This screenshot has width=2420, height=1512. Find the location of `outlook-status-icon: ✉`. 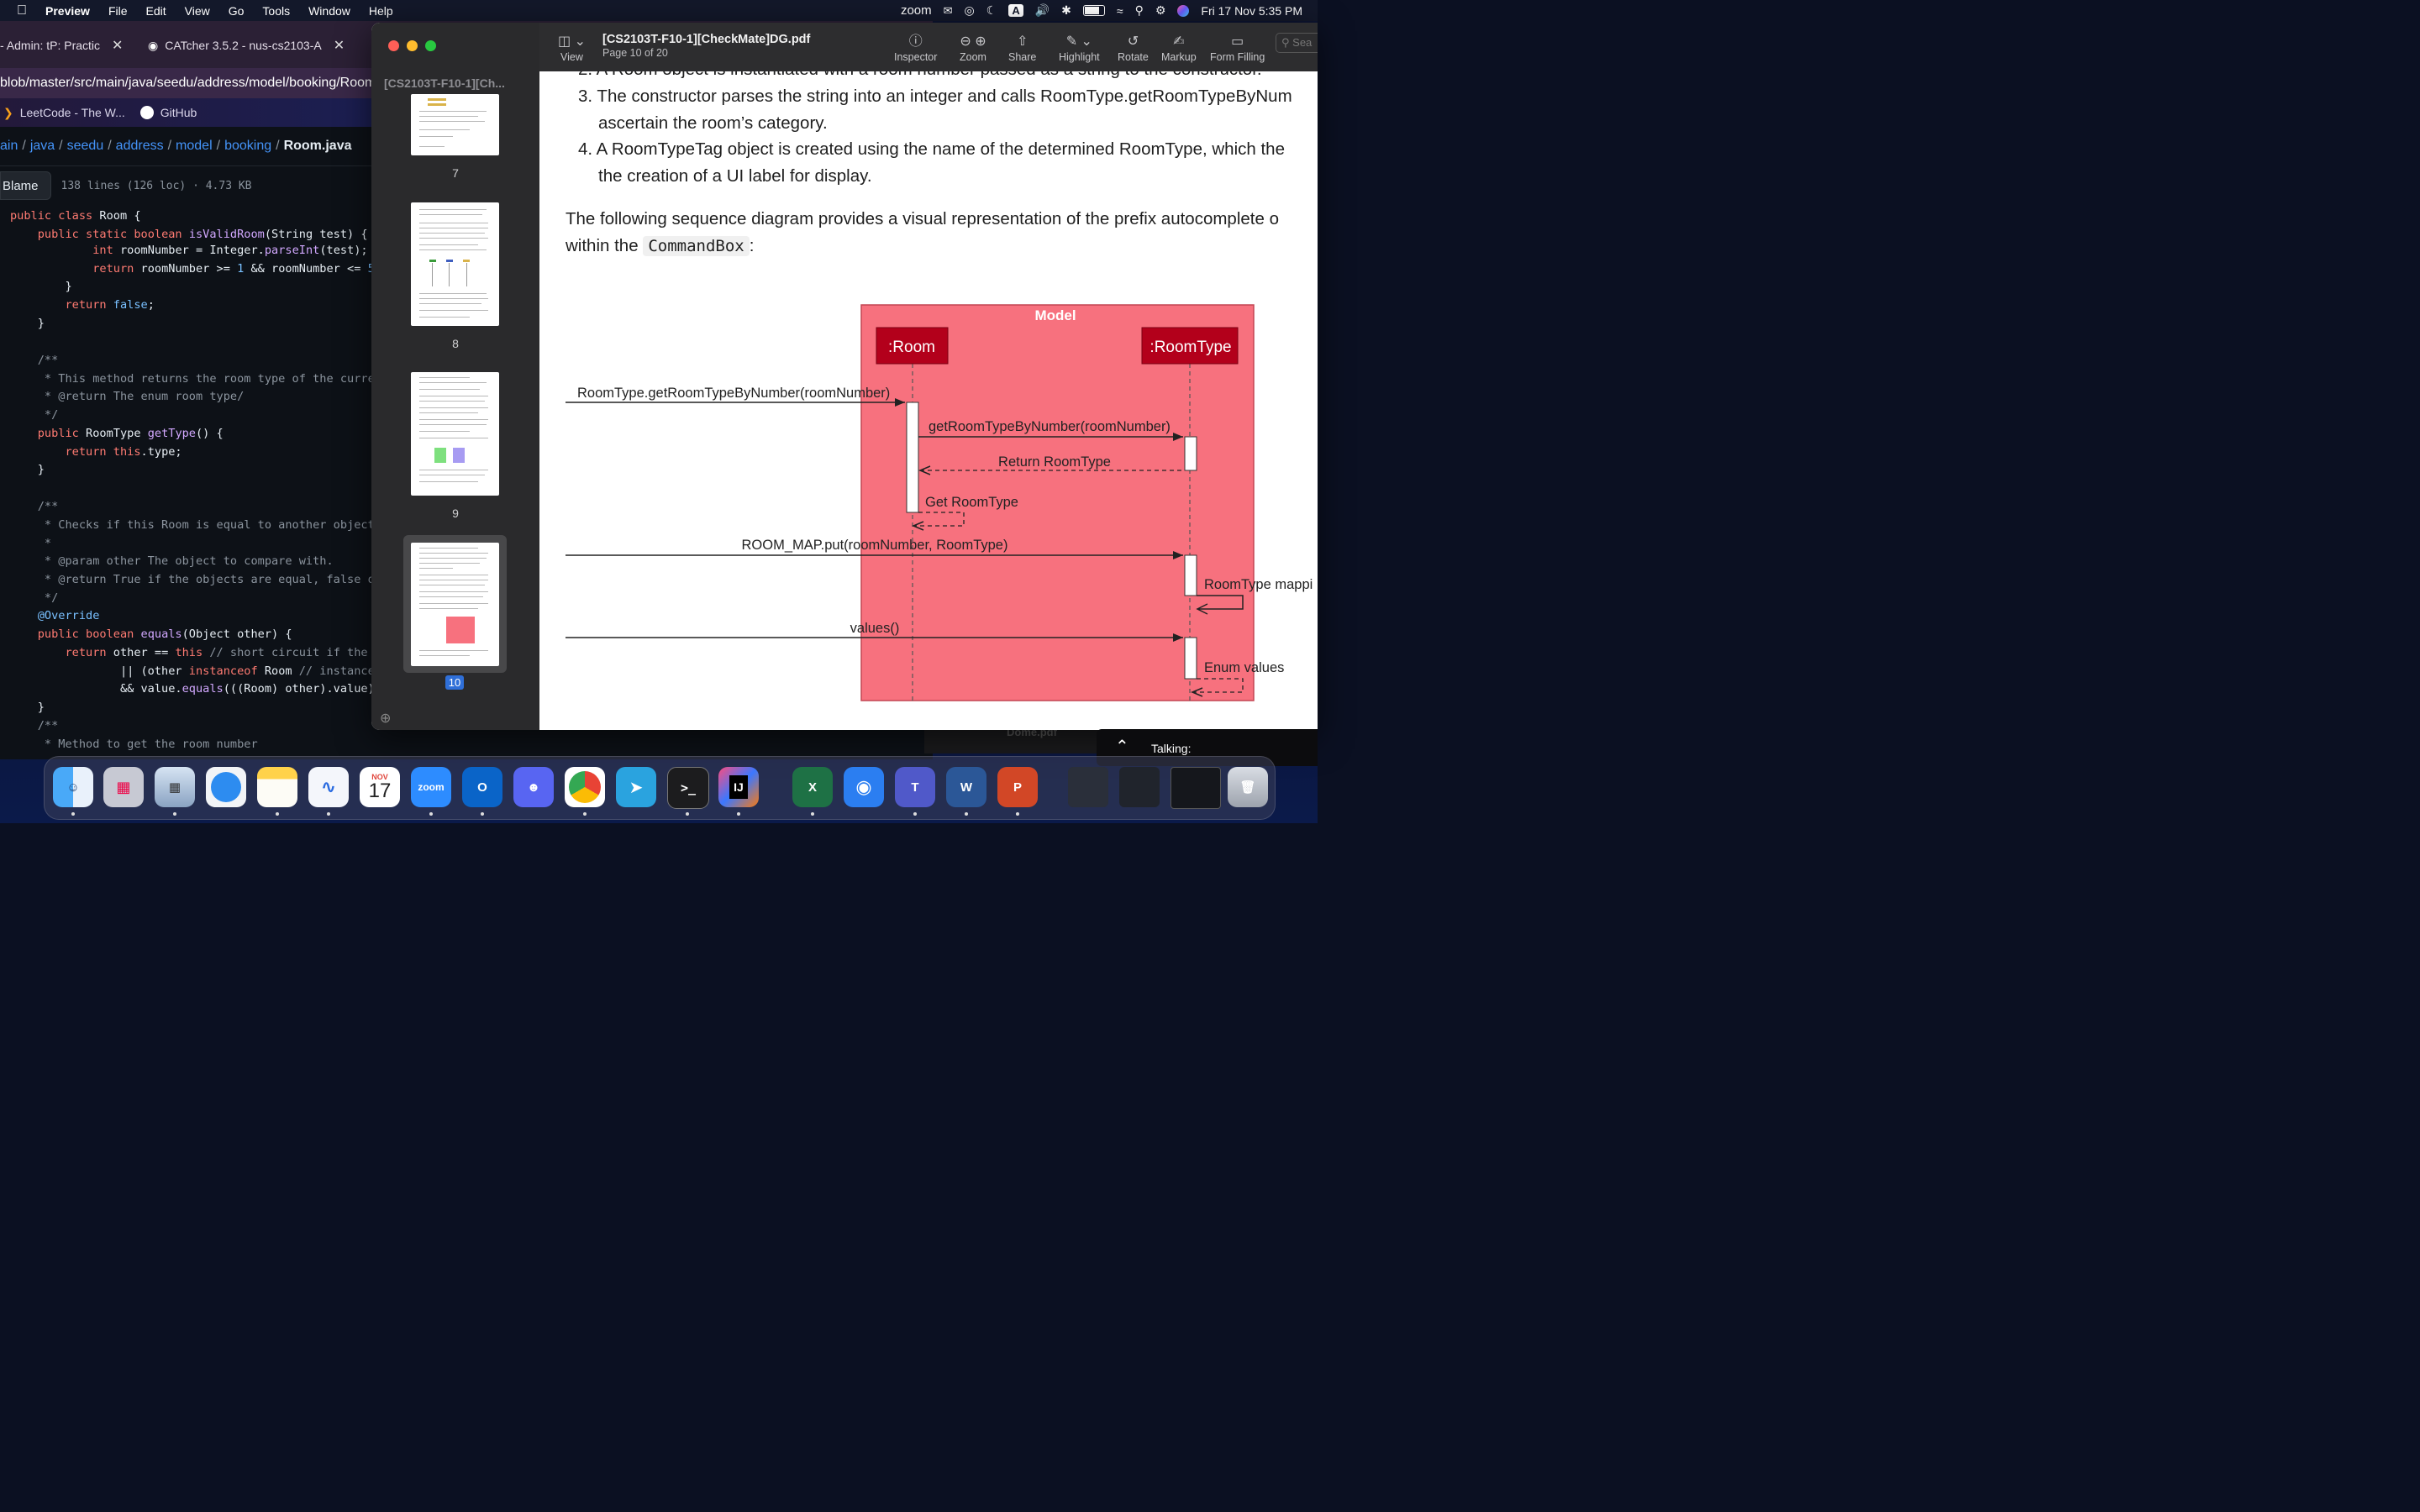

outlook-status-icon: ✉ is located at coordinates (948, 11).